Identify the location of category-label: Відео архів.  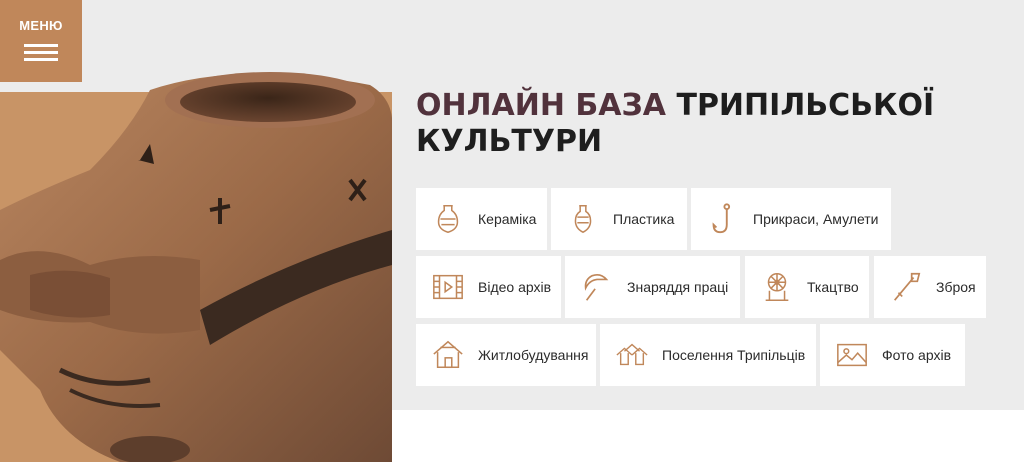
(515, 287).